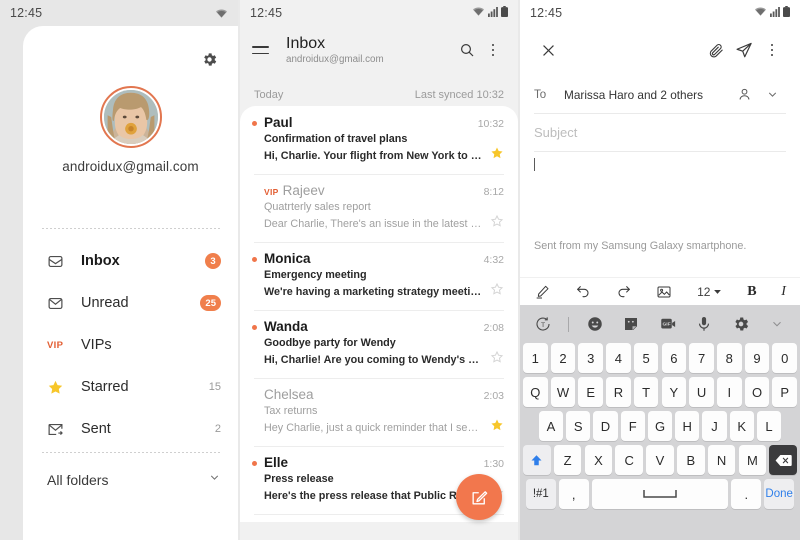 The width and height of the screenshot is (800, 540). Describe the element at coordinates (640, 246) in the screenshot. I see `signature-text: Sent from my Samsung Galaxy smartphone.` at that location.